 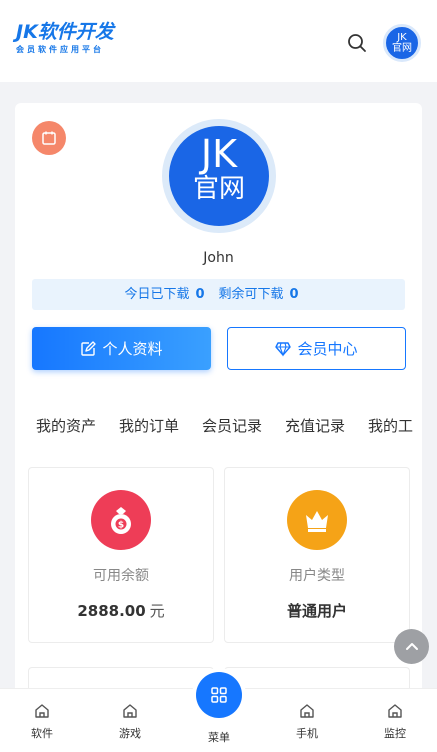 What do you see at coordinates (219, 737) in the screenshot?
I see `tabbar-menu-label: 菜单` at bounding box center [219, 737].